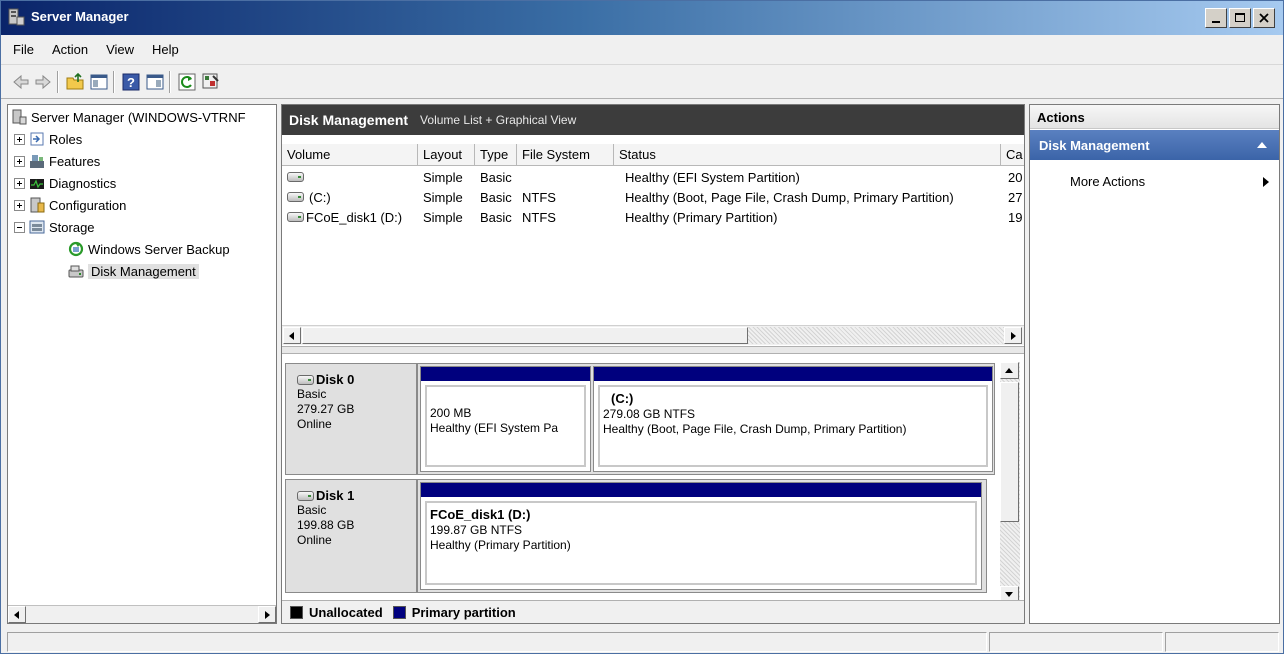 The height and width of the screenshot is (654, 1284). I want to click on properties-icon, so click(211, 82).